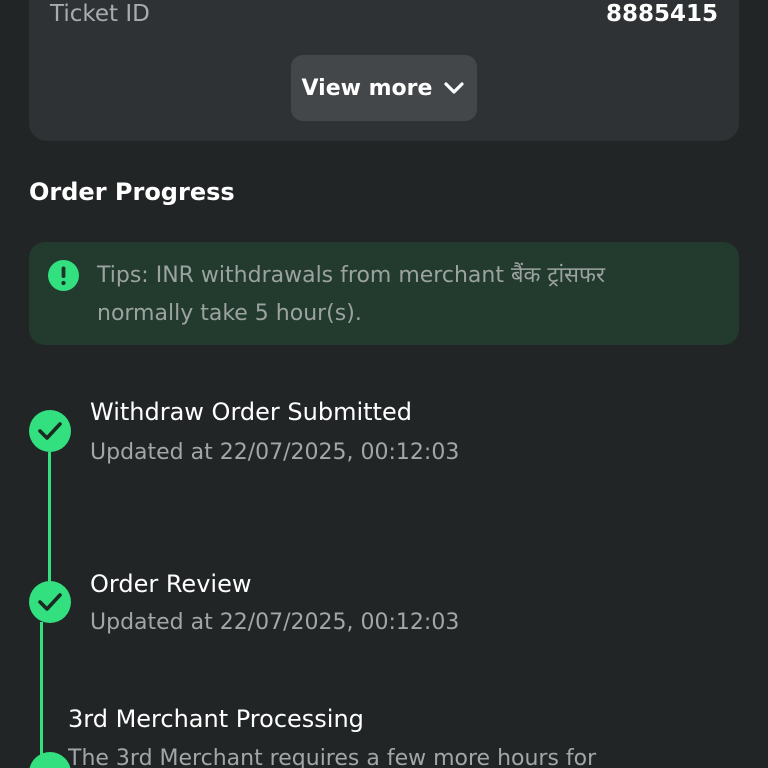  Describe the element at coordinates (132, 192) in the screenshot. I see `order-progress-title: Order Progress` at that location.